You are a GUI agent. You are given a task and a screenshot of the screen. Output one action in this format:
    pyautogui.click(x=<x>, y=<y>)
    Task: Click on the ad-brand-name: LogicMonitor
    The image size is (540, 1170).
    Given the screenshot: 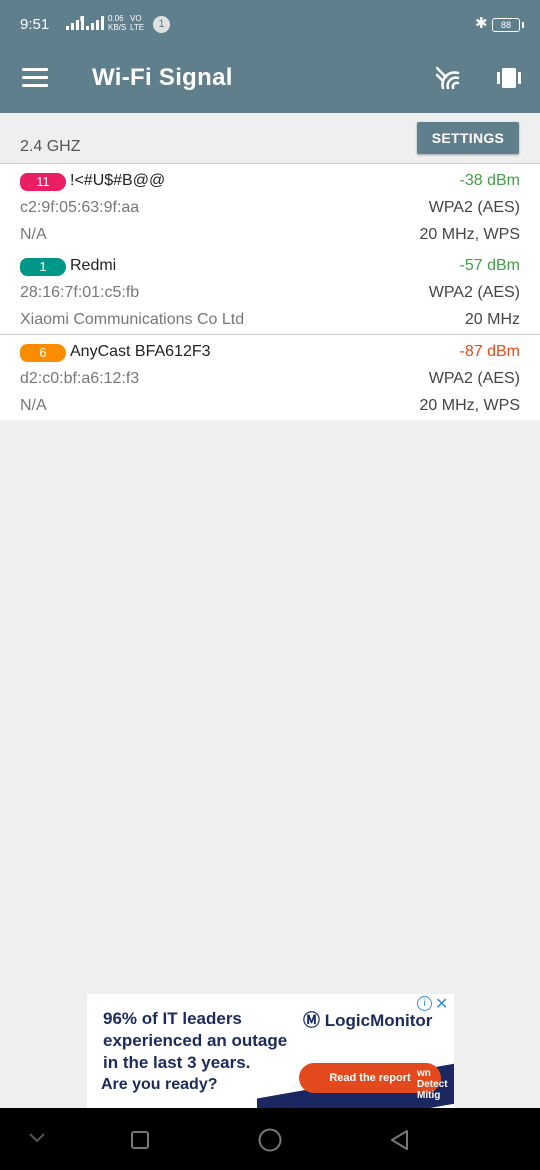 What is the action you would take?
    pyautogui.click(x=378, y=1020)
    